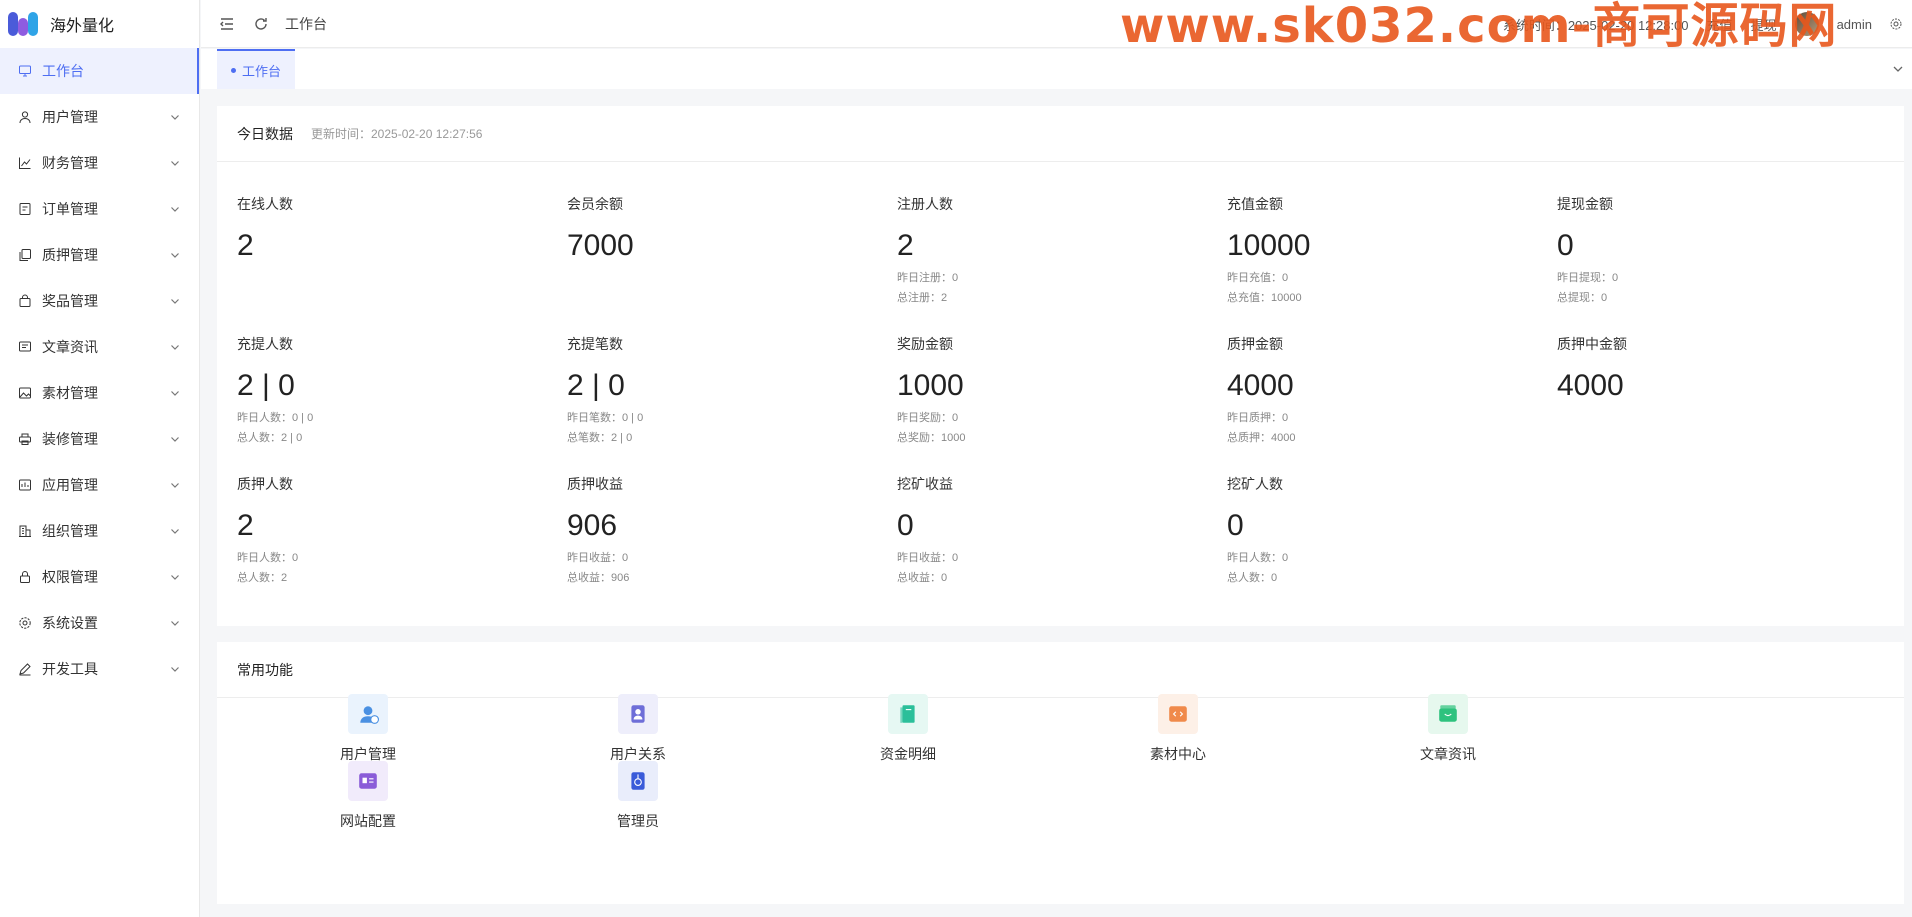  I want to click on sidebar-item-5: 奖品管理, so click(99, 301).